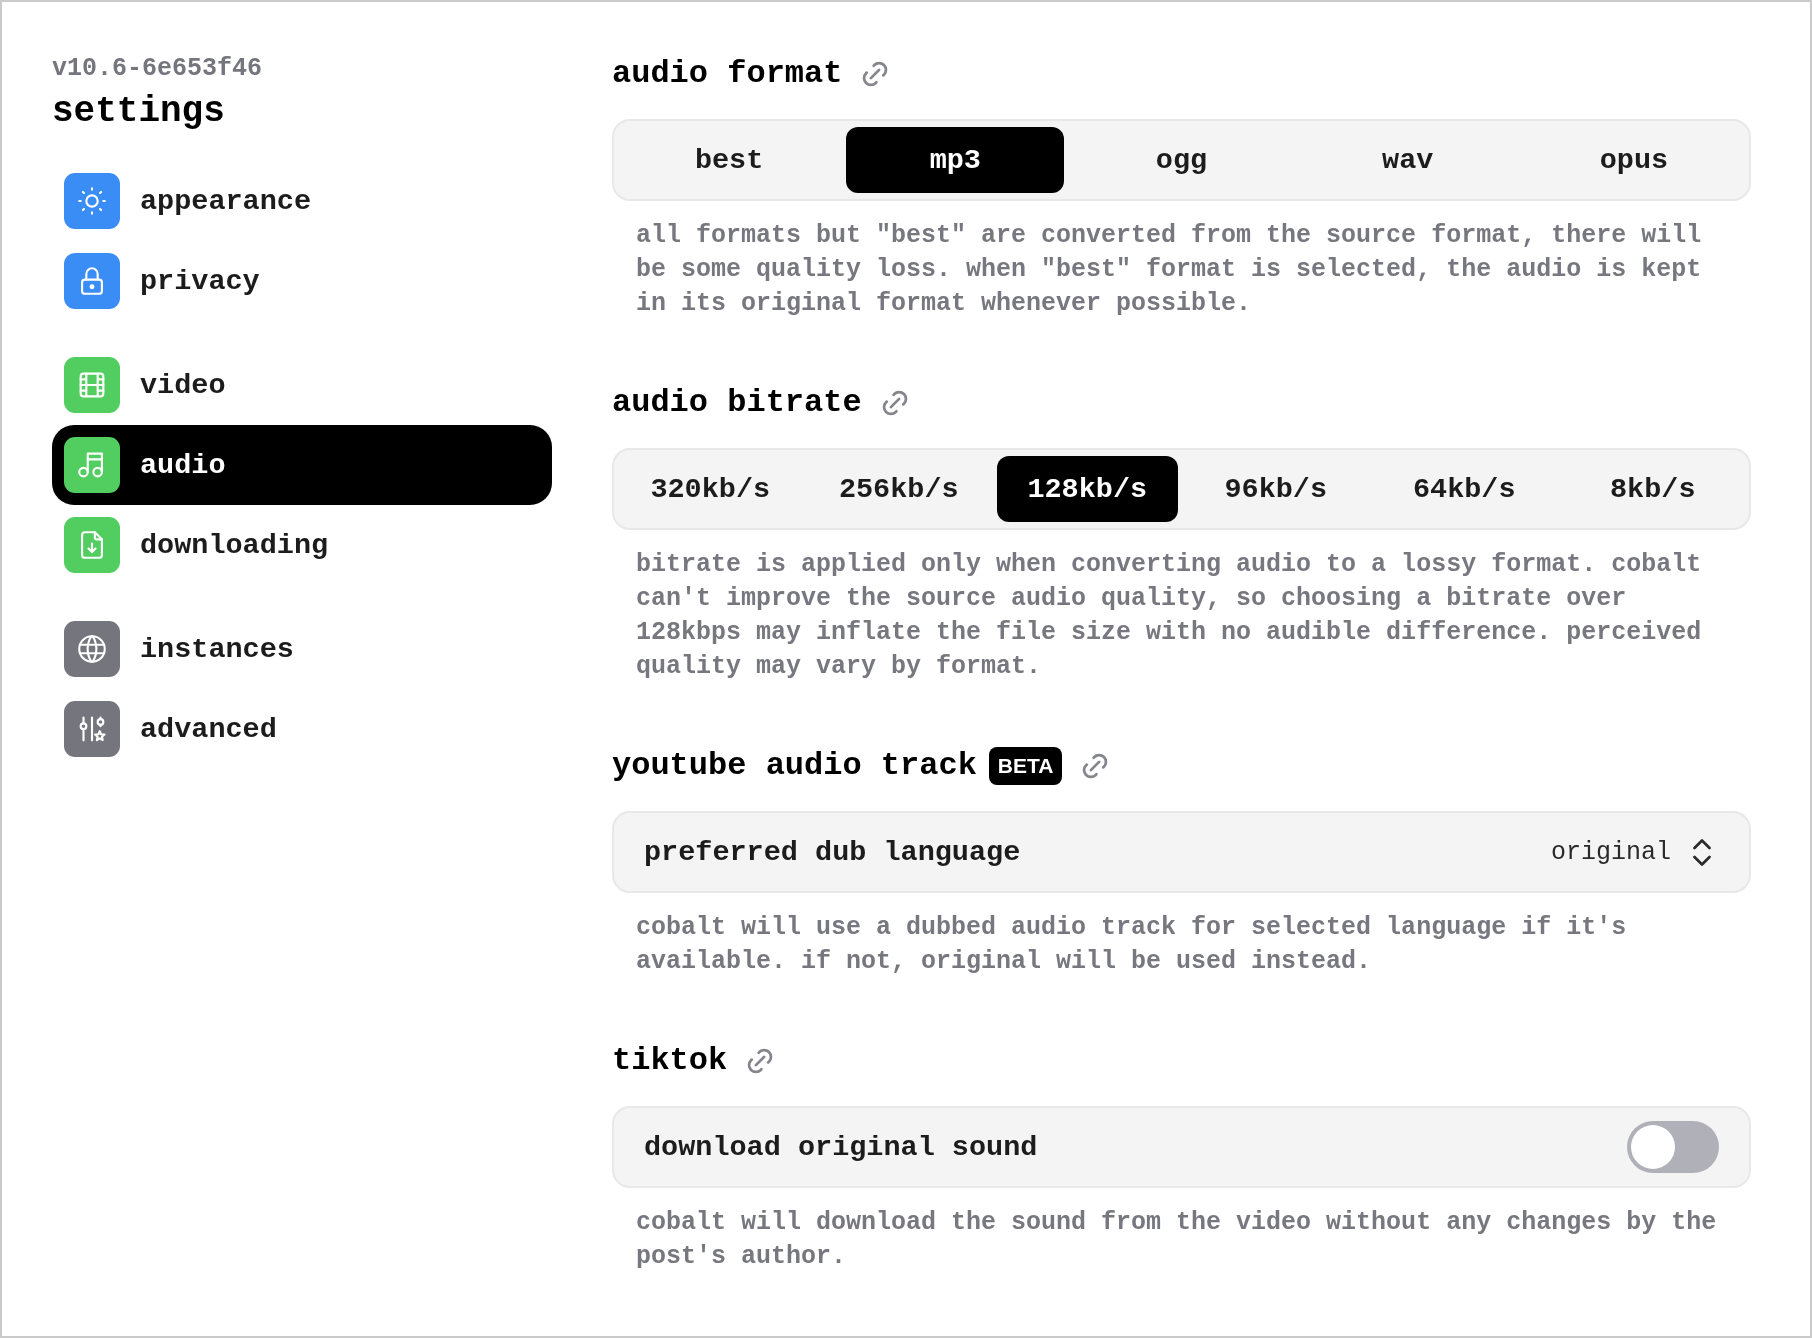  Describe the element at coordinates (710, 489) in the screenshot. I see `option-button: 320kb/s` at that location.